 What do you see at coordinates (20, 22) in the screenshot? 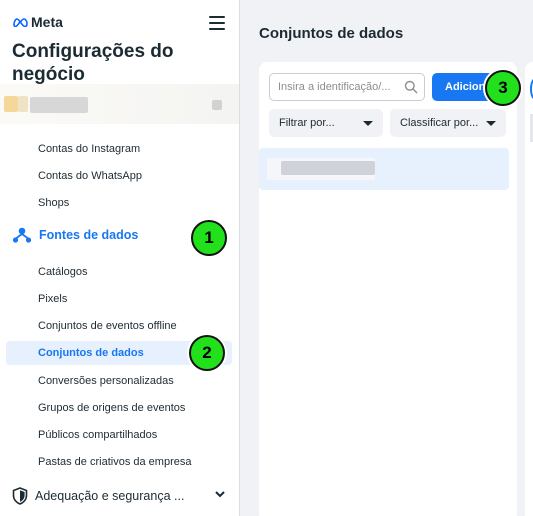
I see `meta-logo-icon` at bounding box center [20, 22].